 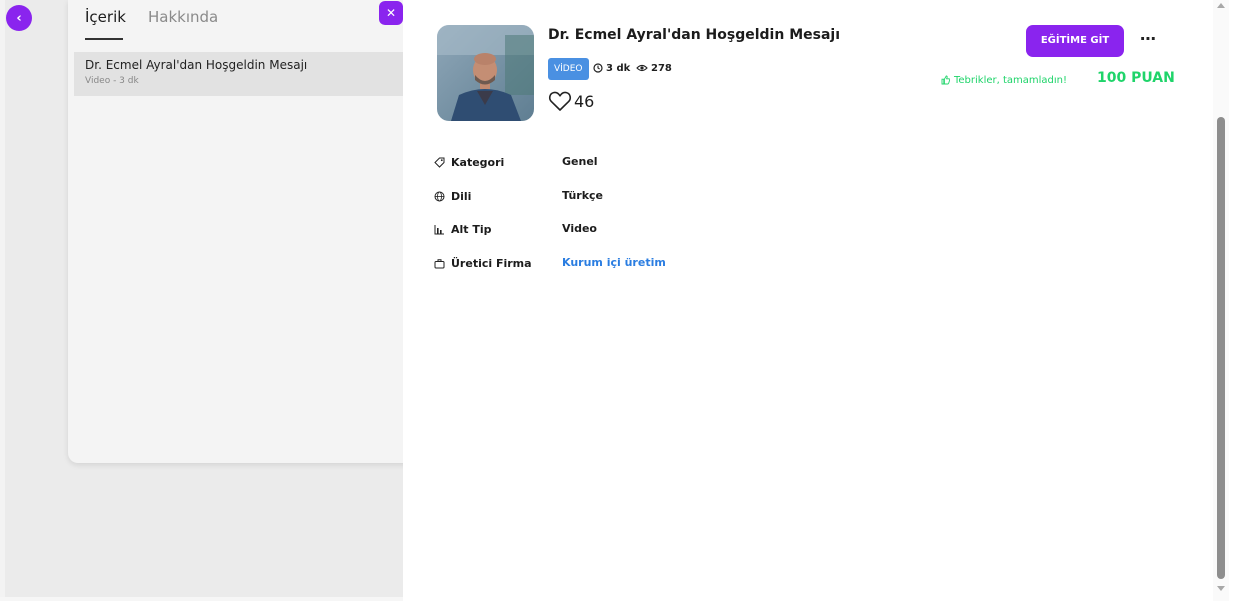 I want to click on globe-icon, so click(x=439, y=196).